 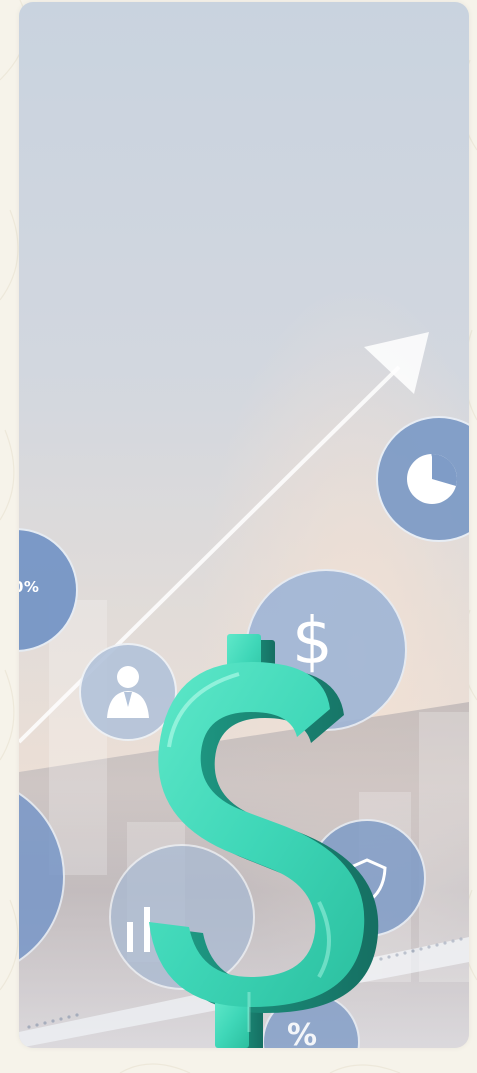 I want to click on dollar-circle-label: $, so click(x=312, y=642).